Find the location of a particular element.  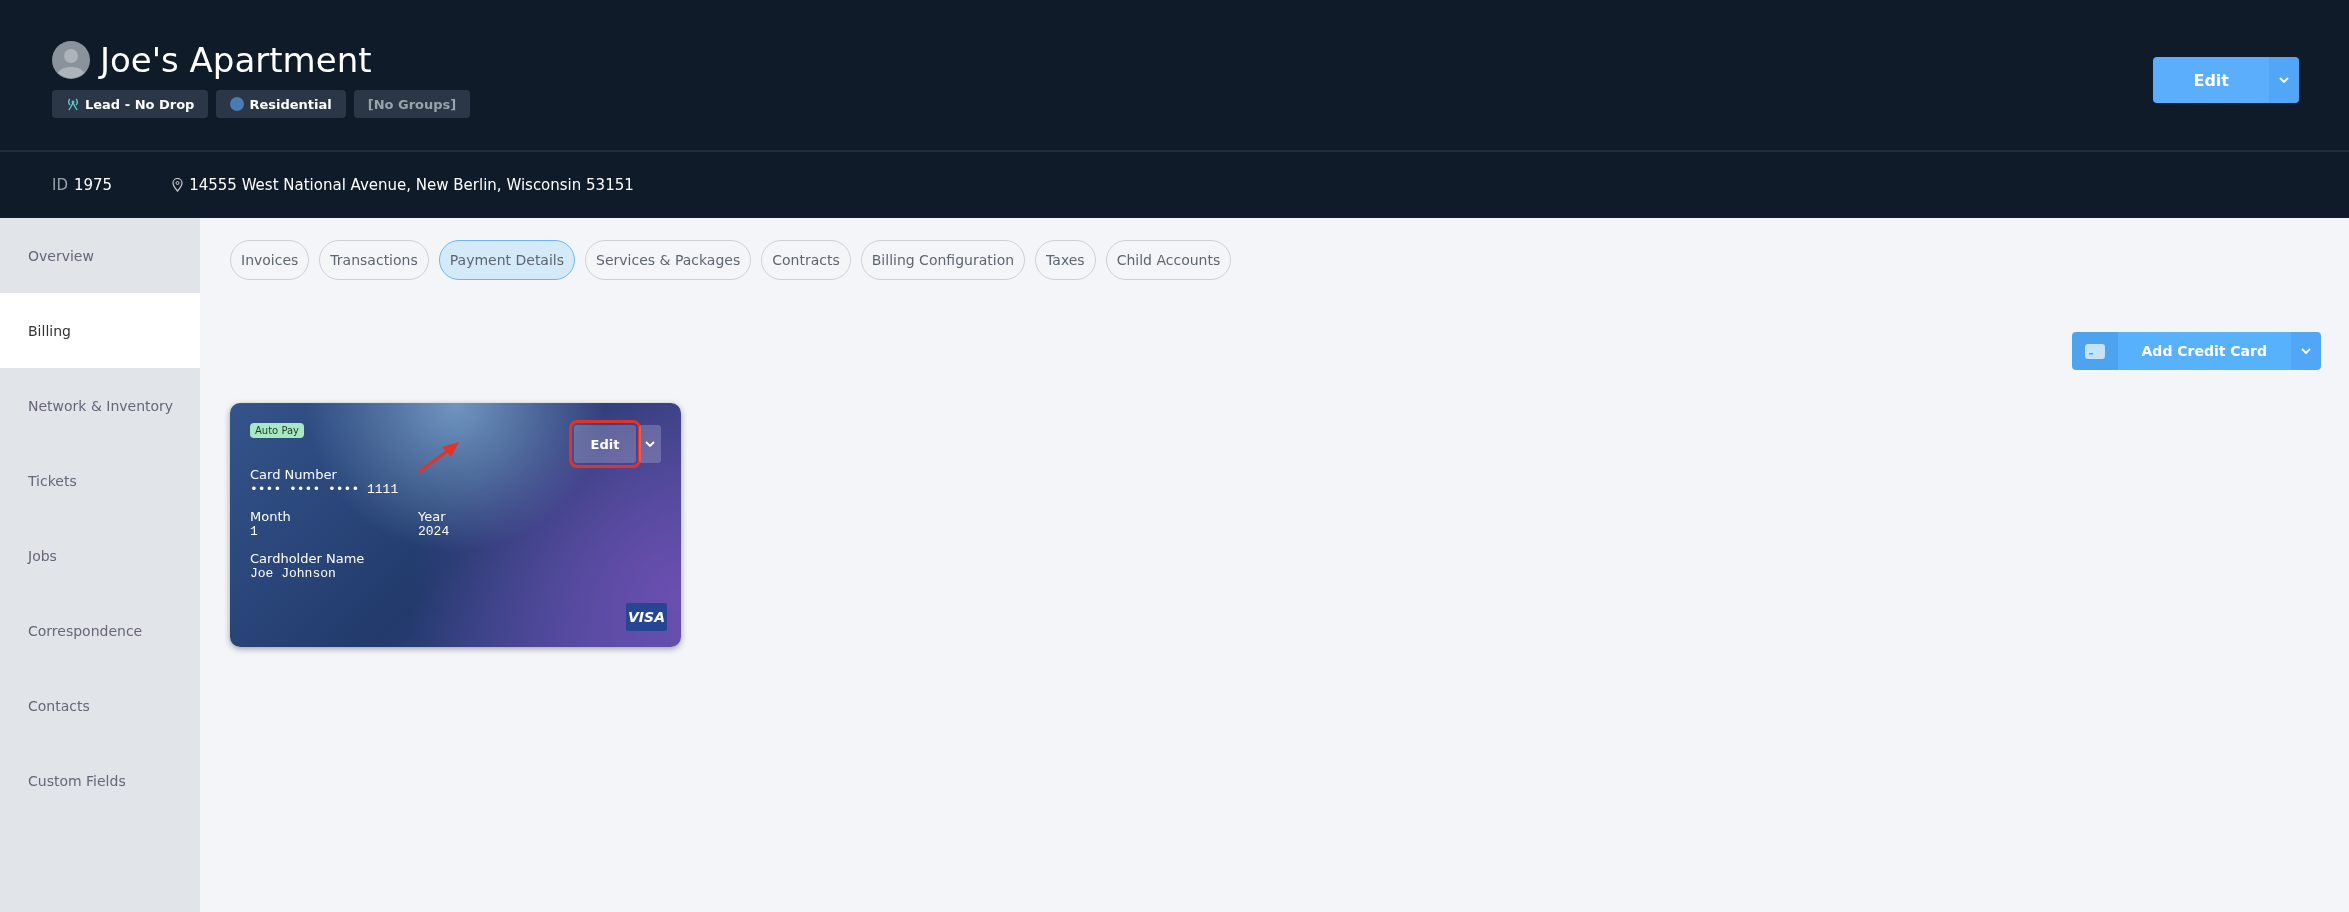

expiry-year: 2024 is located at coordinates (434, 531).